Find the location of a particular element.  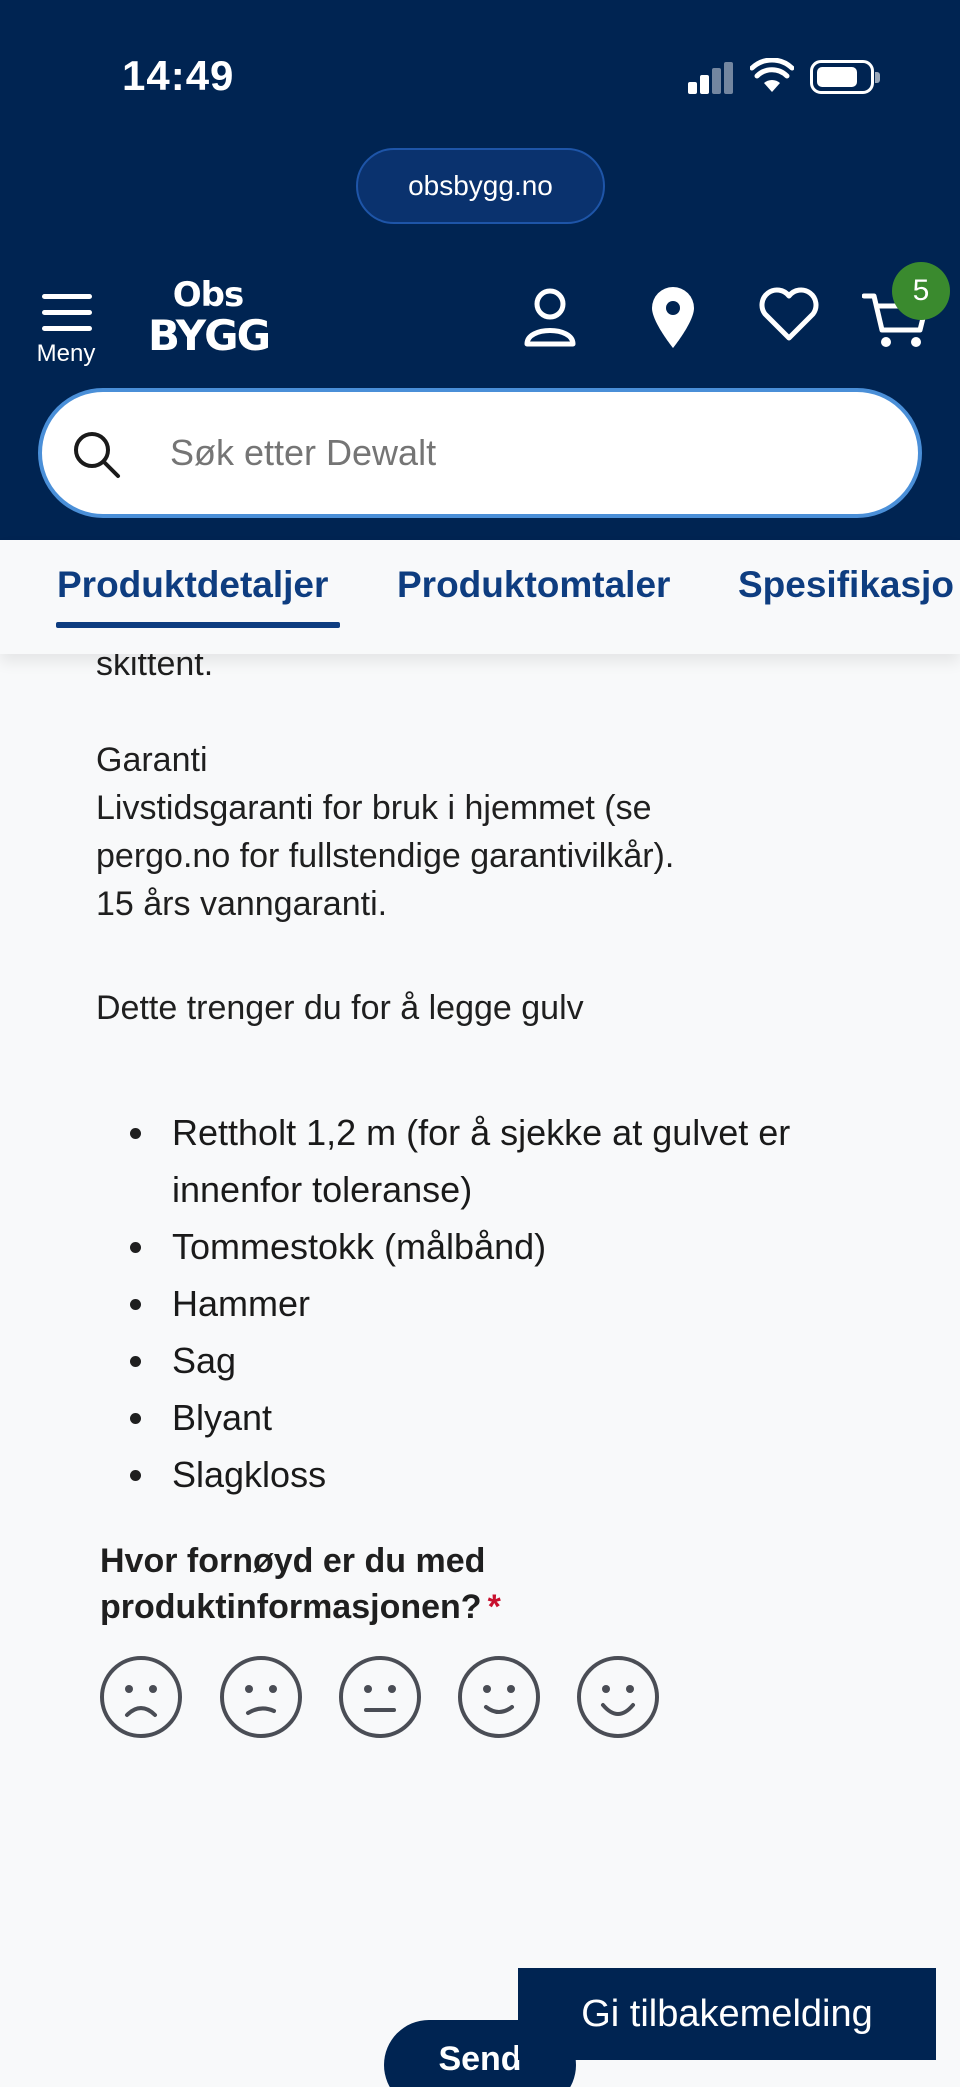

search-bar is located at coordinates (480, 453).